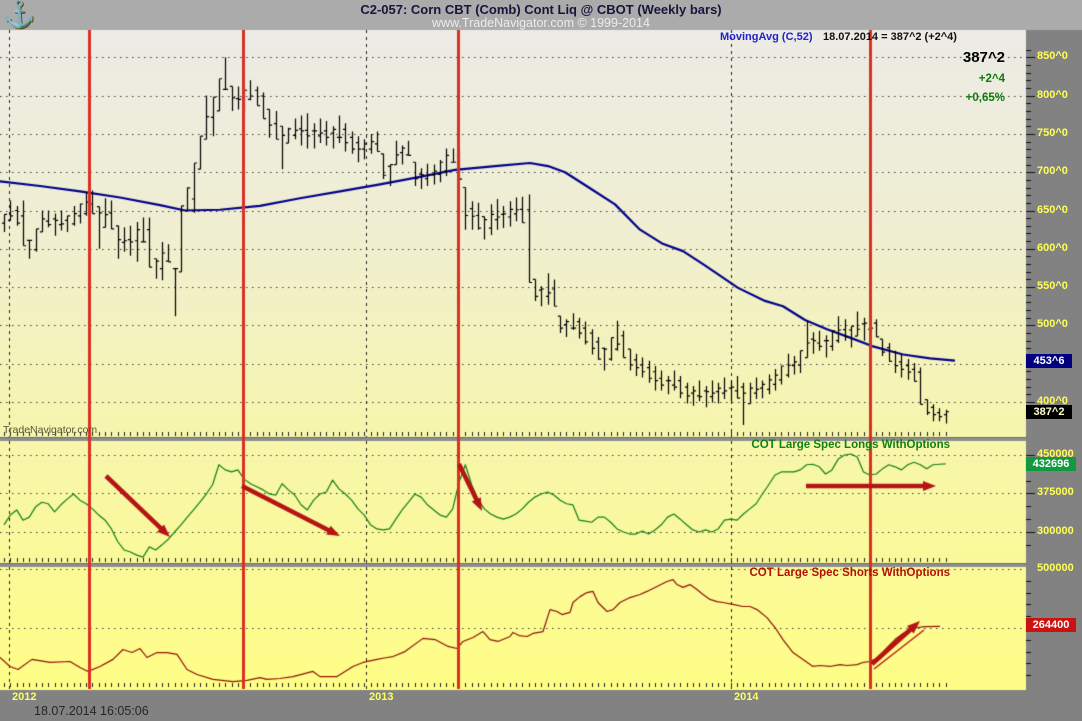 This screenshot has height=721, width=1082. Describe the element at coordinates (541, 23) in the screenshot. I see `chart-subtitle: www.TradeNavigator.com © 1999-2014` at that location.